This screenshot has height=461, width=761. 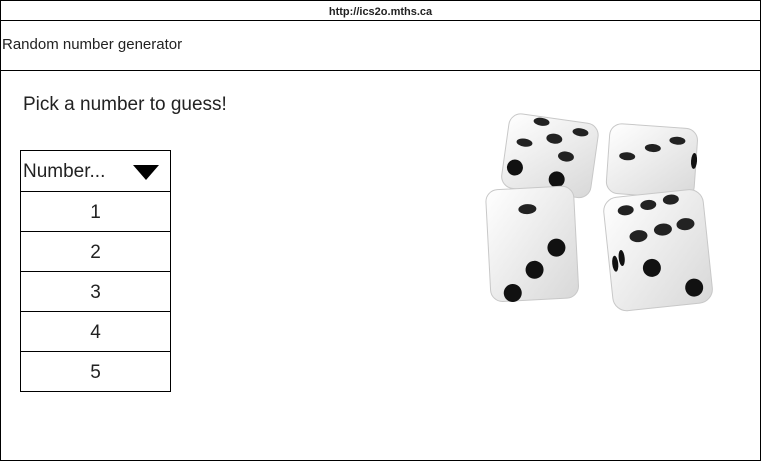 What do you see at coordinates (550, 156) in the screenshot?
I see `die-five` at bounding box center [550, 156].